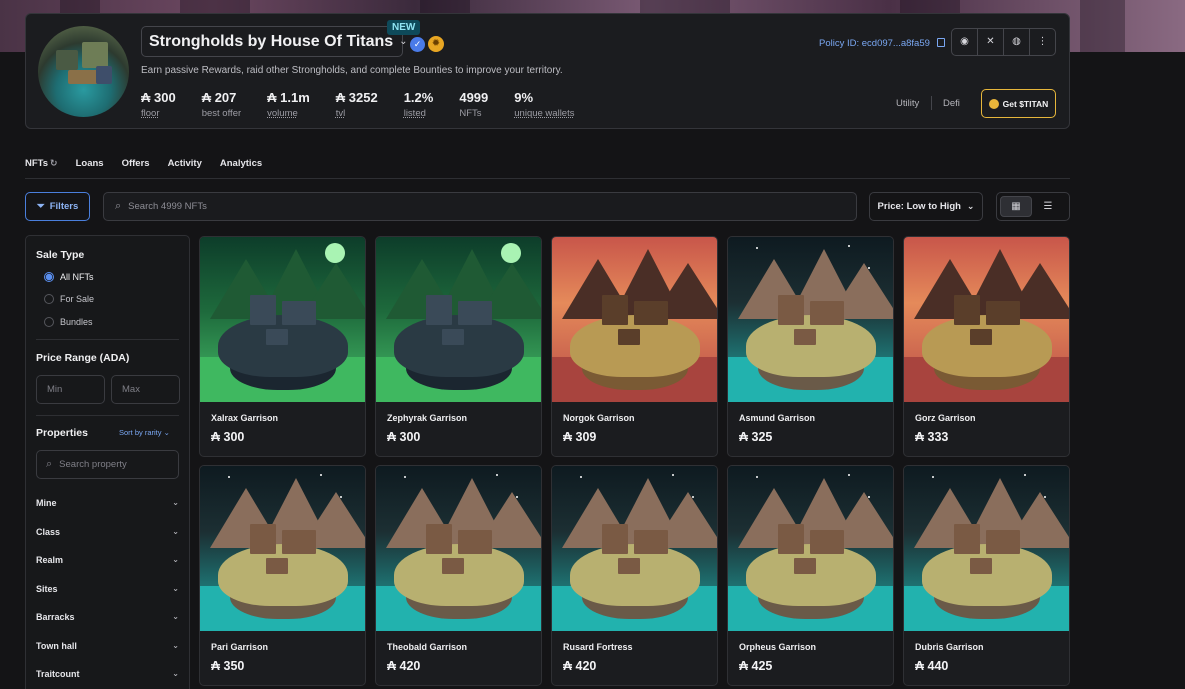  Describe the element at coordinates (152, 163) in the screenshot. I see `collection-tabs: NFTs ↻ Loans Offers Activity Analytics` at that location.